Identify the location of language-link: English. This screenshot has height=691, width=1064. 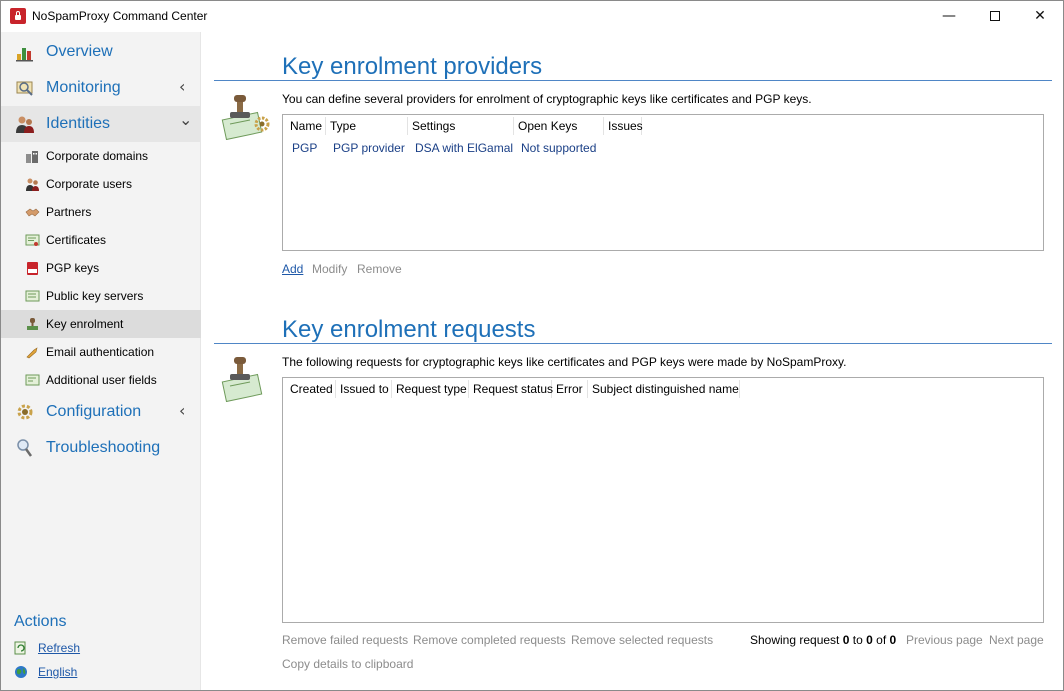
(57, 672).